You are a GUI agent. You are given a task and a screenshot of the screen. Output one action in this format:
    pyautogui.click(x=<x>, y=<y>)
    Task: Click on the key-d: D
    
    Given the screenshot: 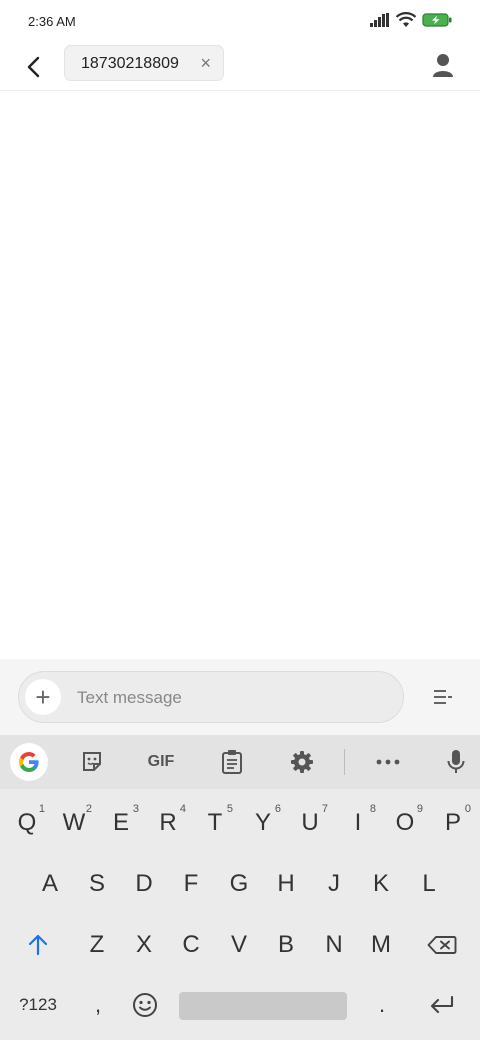 What is the action you would take?
    pyautogui.click(x=144, y=884)
    